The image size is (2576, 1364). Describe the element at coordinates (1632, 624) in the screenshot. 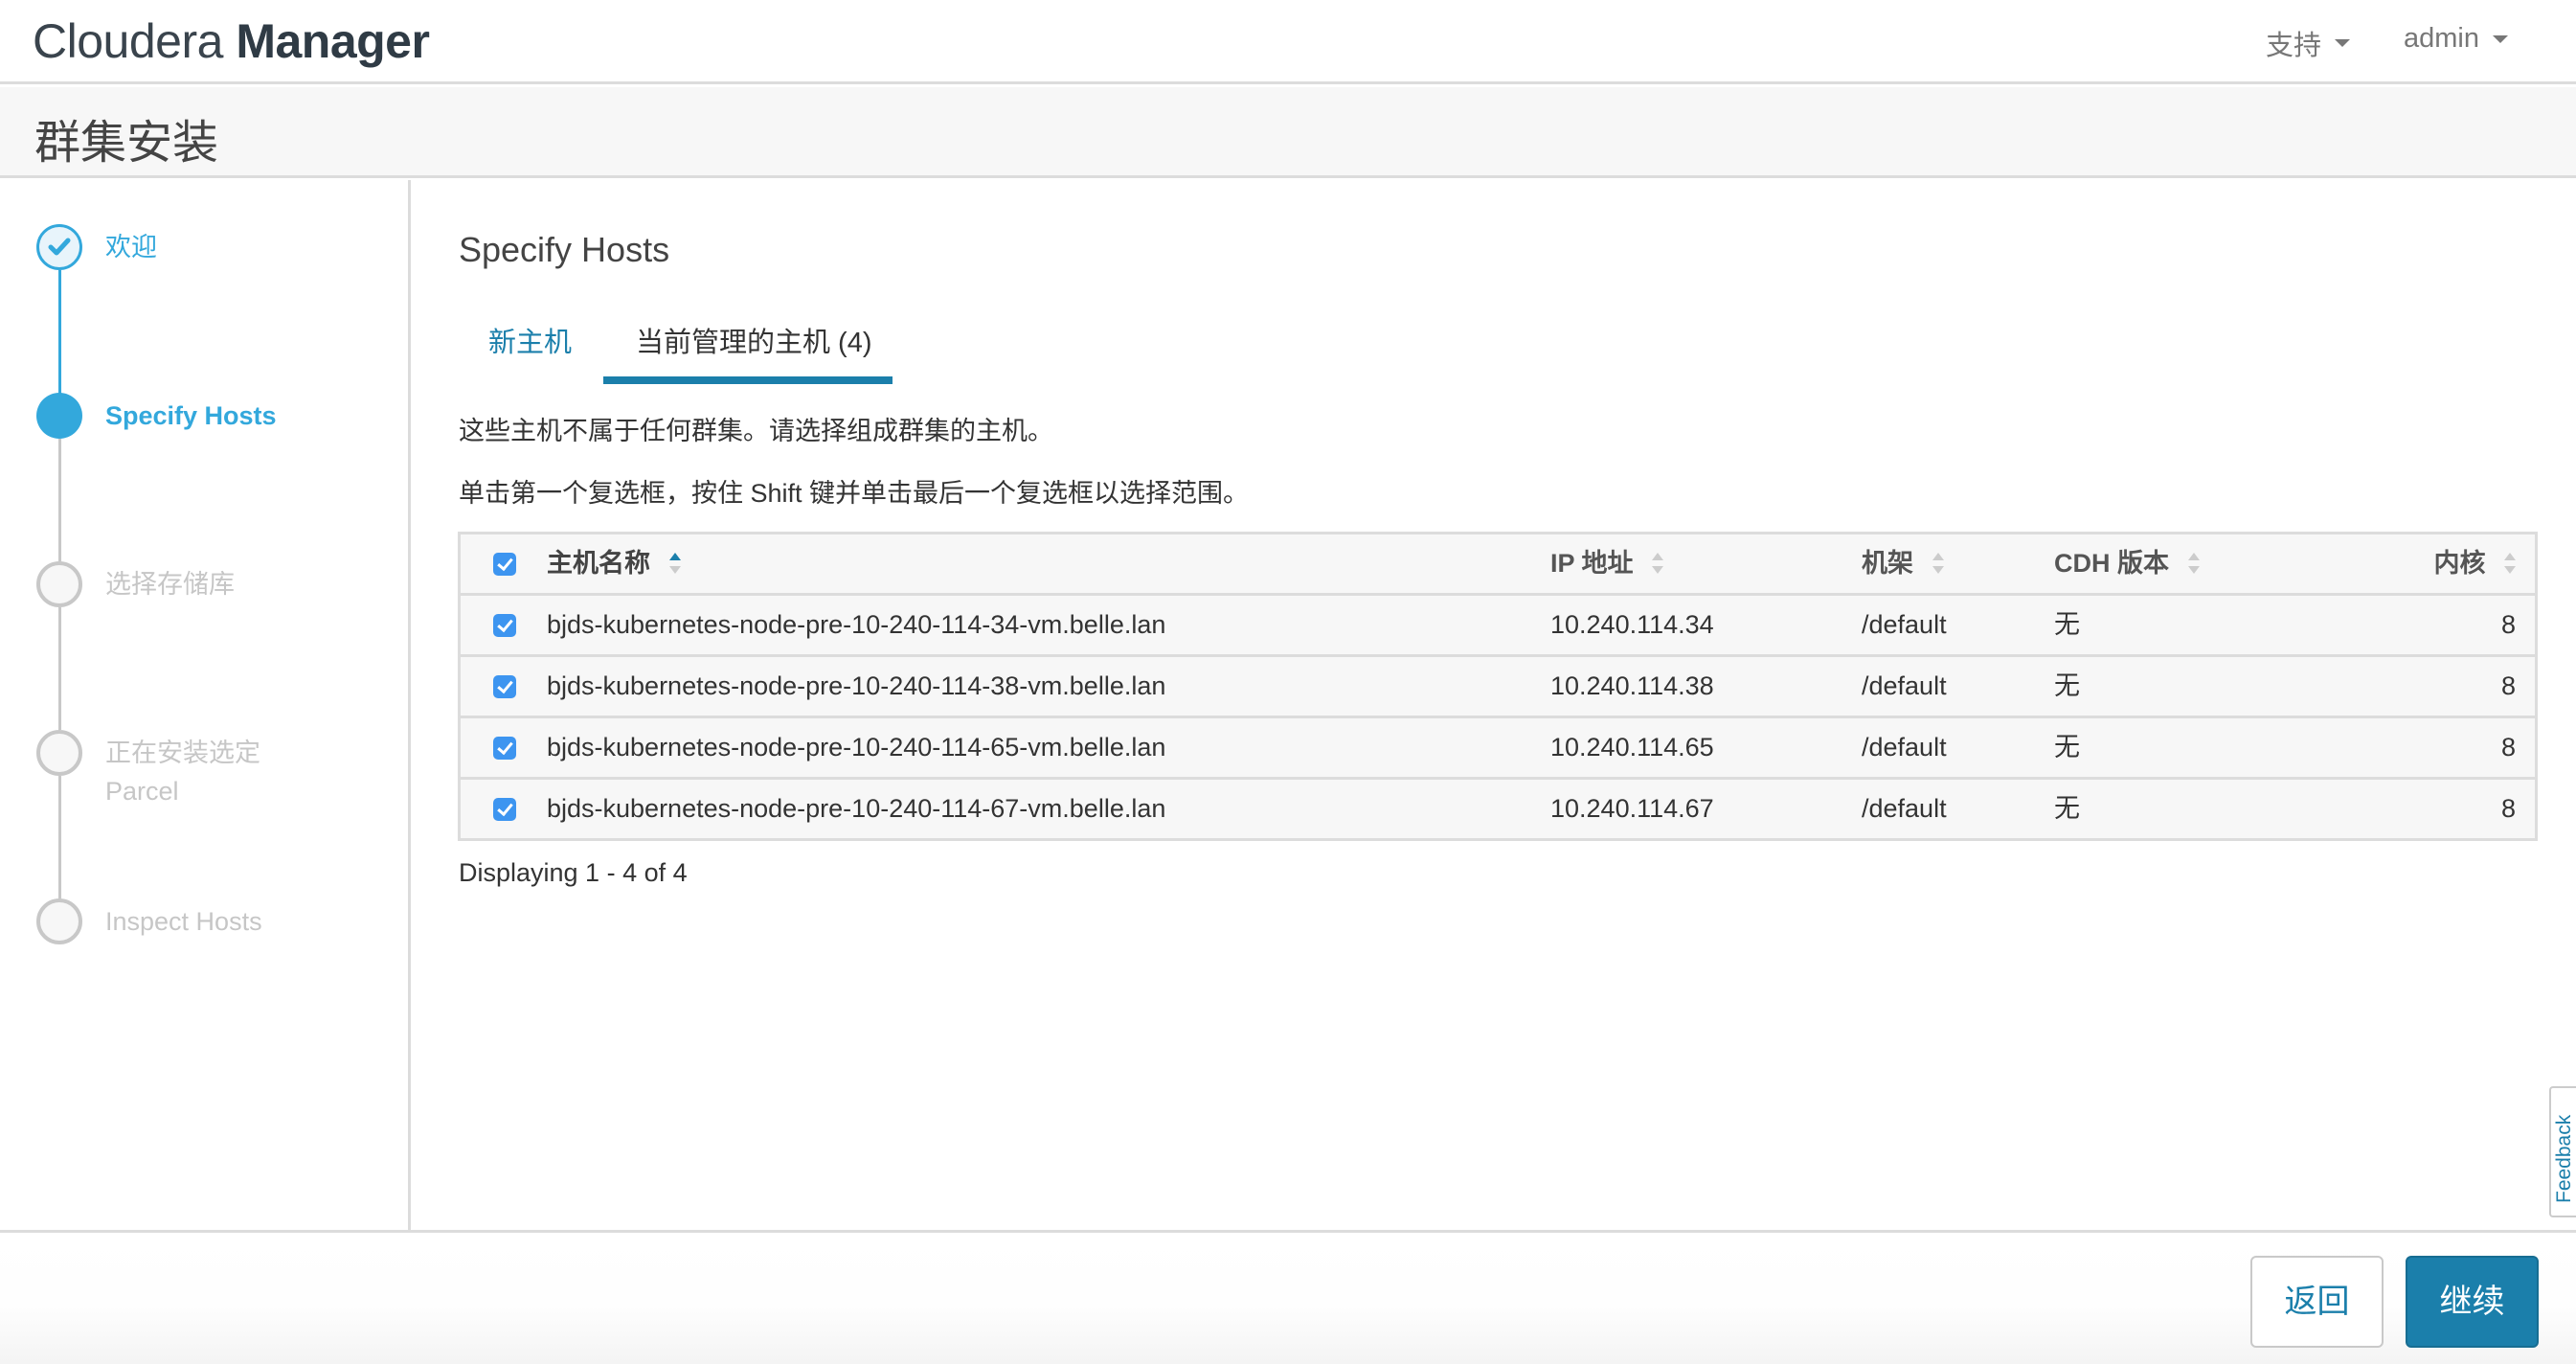

I see `ip-cell: 10.240.114.34` at that location.